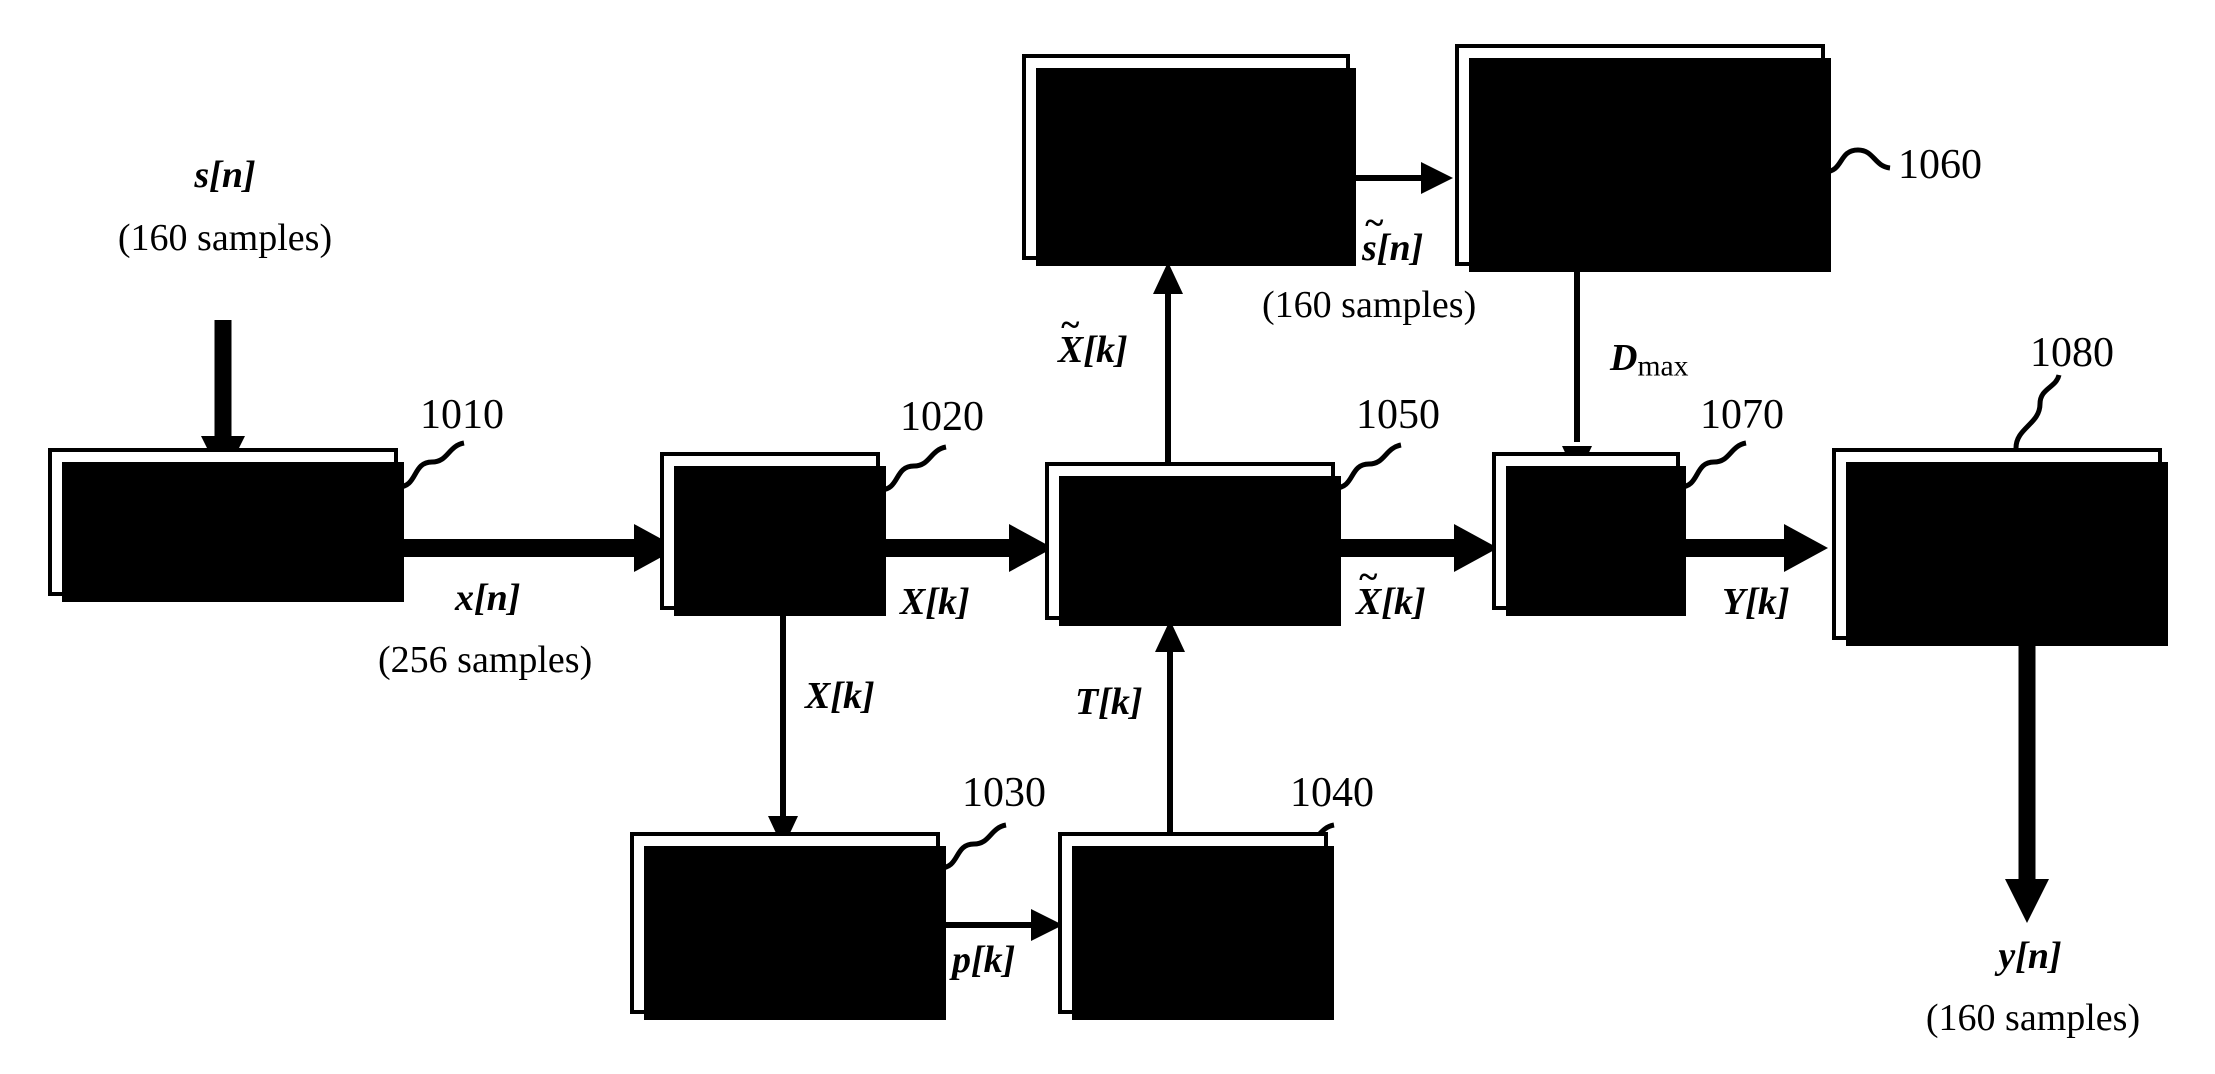 This screenshot has width=2215, height=1074. What do you see at coordinates (1093, 339) in the screenshot?
I see `label-xtilde-to-ifft: ~ X[k]` at bounding box center [1093, 339].